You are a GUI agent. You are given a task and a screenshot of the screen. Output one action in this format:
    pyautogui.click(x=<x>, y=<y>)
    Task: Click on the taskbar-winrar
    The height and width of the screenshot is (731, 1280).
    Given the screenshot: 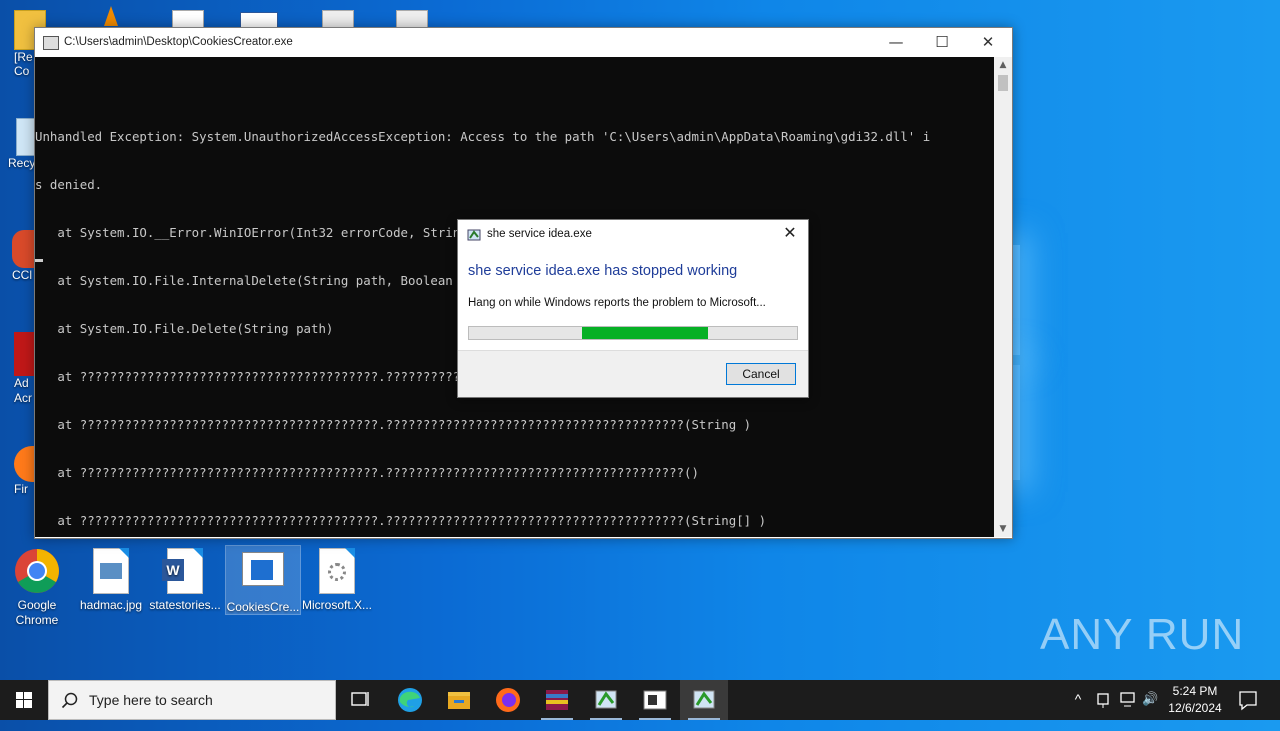 What is the action you would take?
    pyautogui.click(x=557, y=700)
    